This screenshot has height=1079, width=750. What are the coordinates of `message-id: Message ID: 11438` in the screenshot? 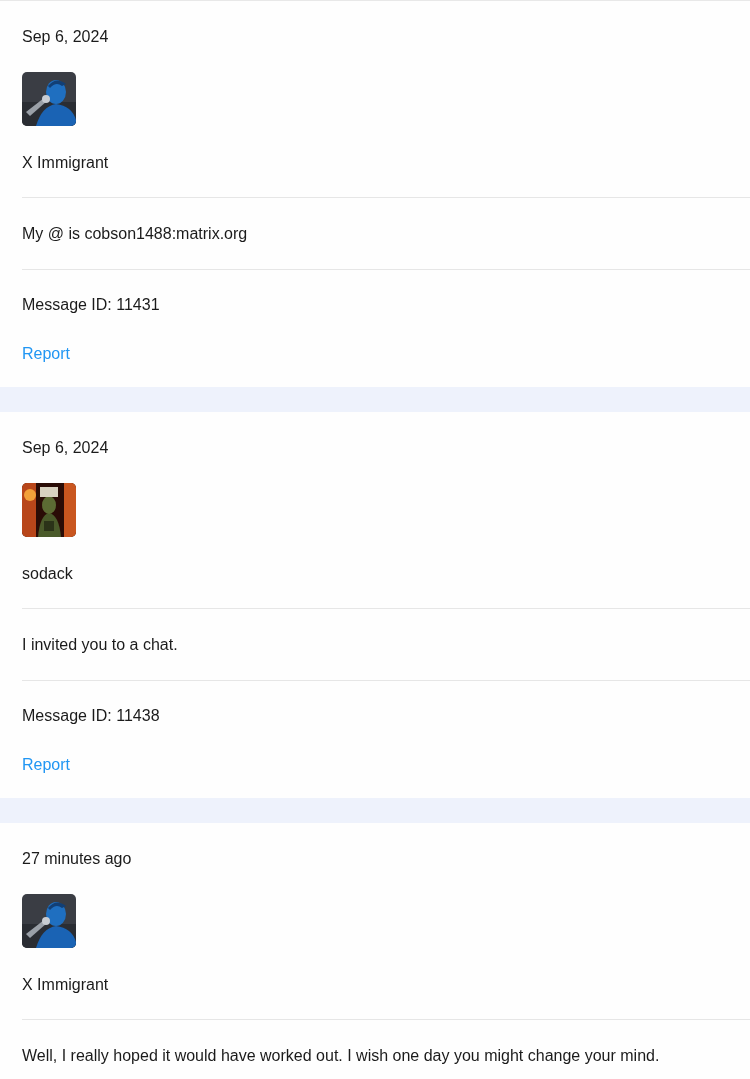 It's located at (91, 716).